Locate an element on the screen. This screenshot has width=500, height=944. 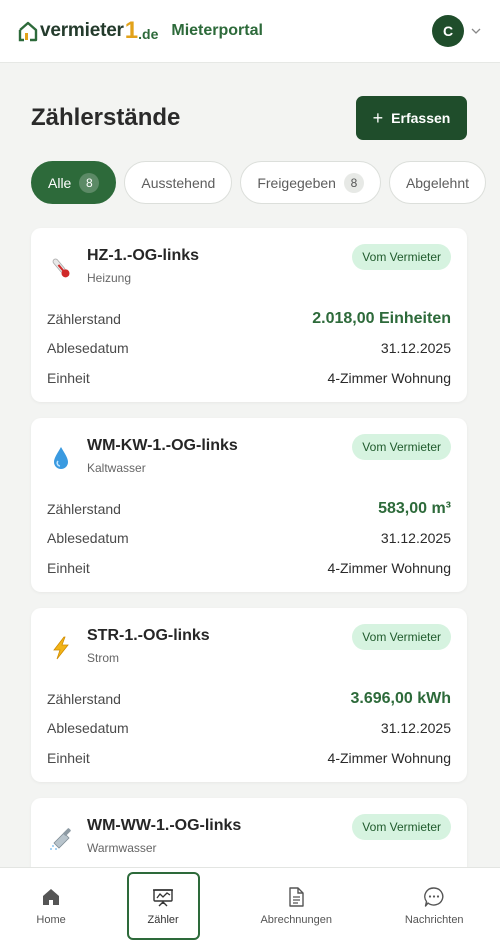
filter-approved: Freigegeben 8 is located at coordinates (310, 182).